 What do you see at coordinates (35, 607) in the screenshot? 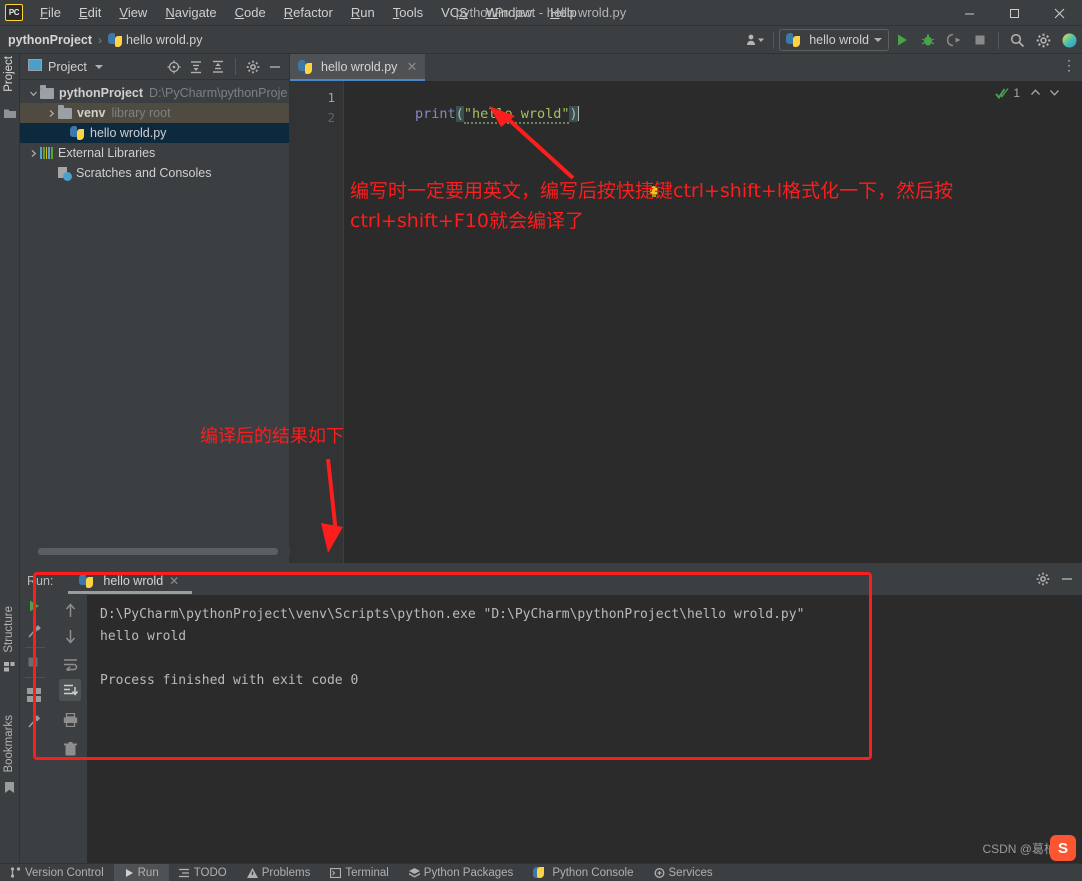
I see `rerun-icon` at bounding box center [35, 607].